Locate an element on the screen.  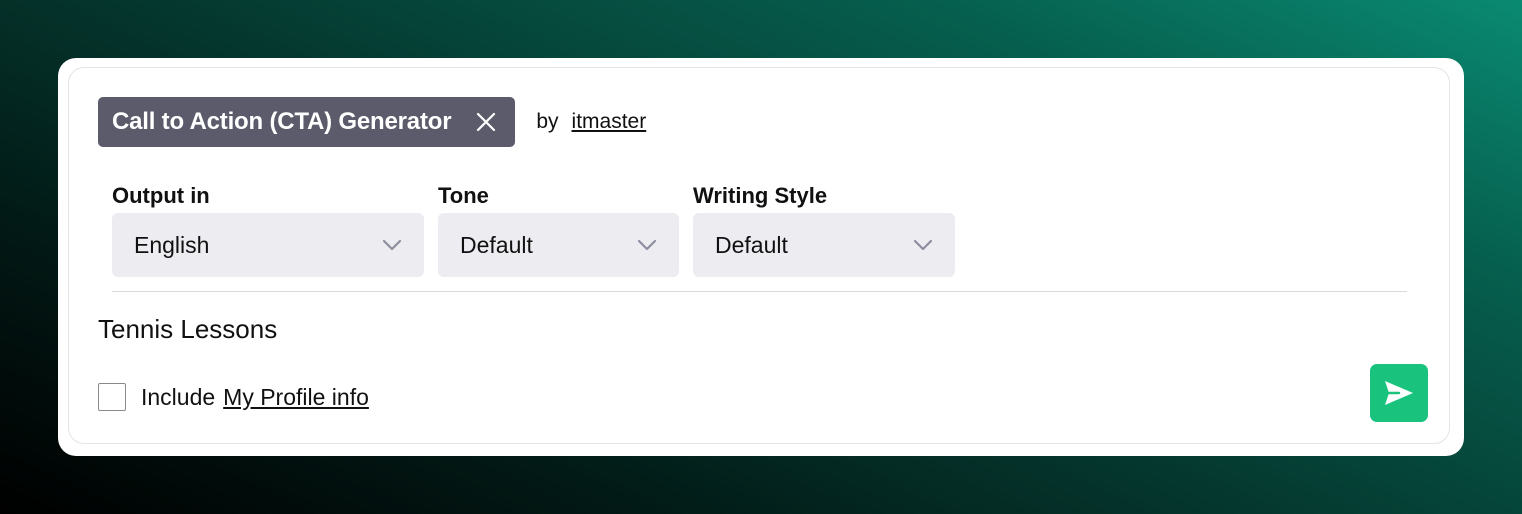
send-button is located at coordinates (1399, 393).